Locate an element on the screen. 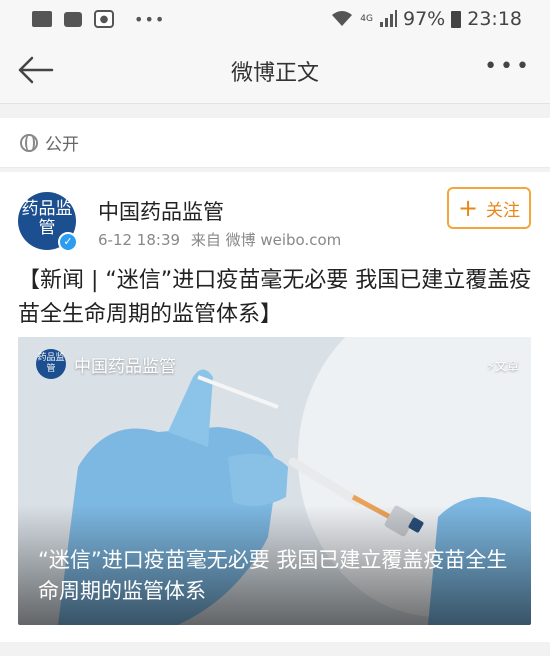 This screenshot has width=550, height=656. message-icon is located at coordinates (73, 19).